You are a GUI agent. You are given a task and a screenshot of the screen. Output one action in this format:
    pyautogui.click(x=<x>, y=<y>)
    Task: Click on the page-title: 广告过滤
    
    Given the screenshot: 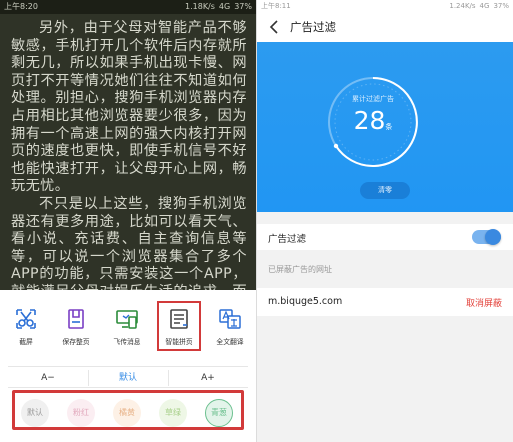 What is the action you would take?
    pyautogui.click(x=313, y=27)
    